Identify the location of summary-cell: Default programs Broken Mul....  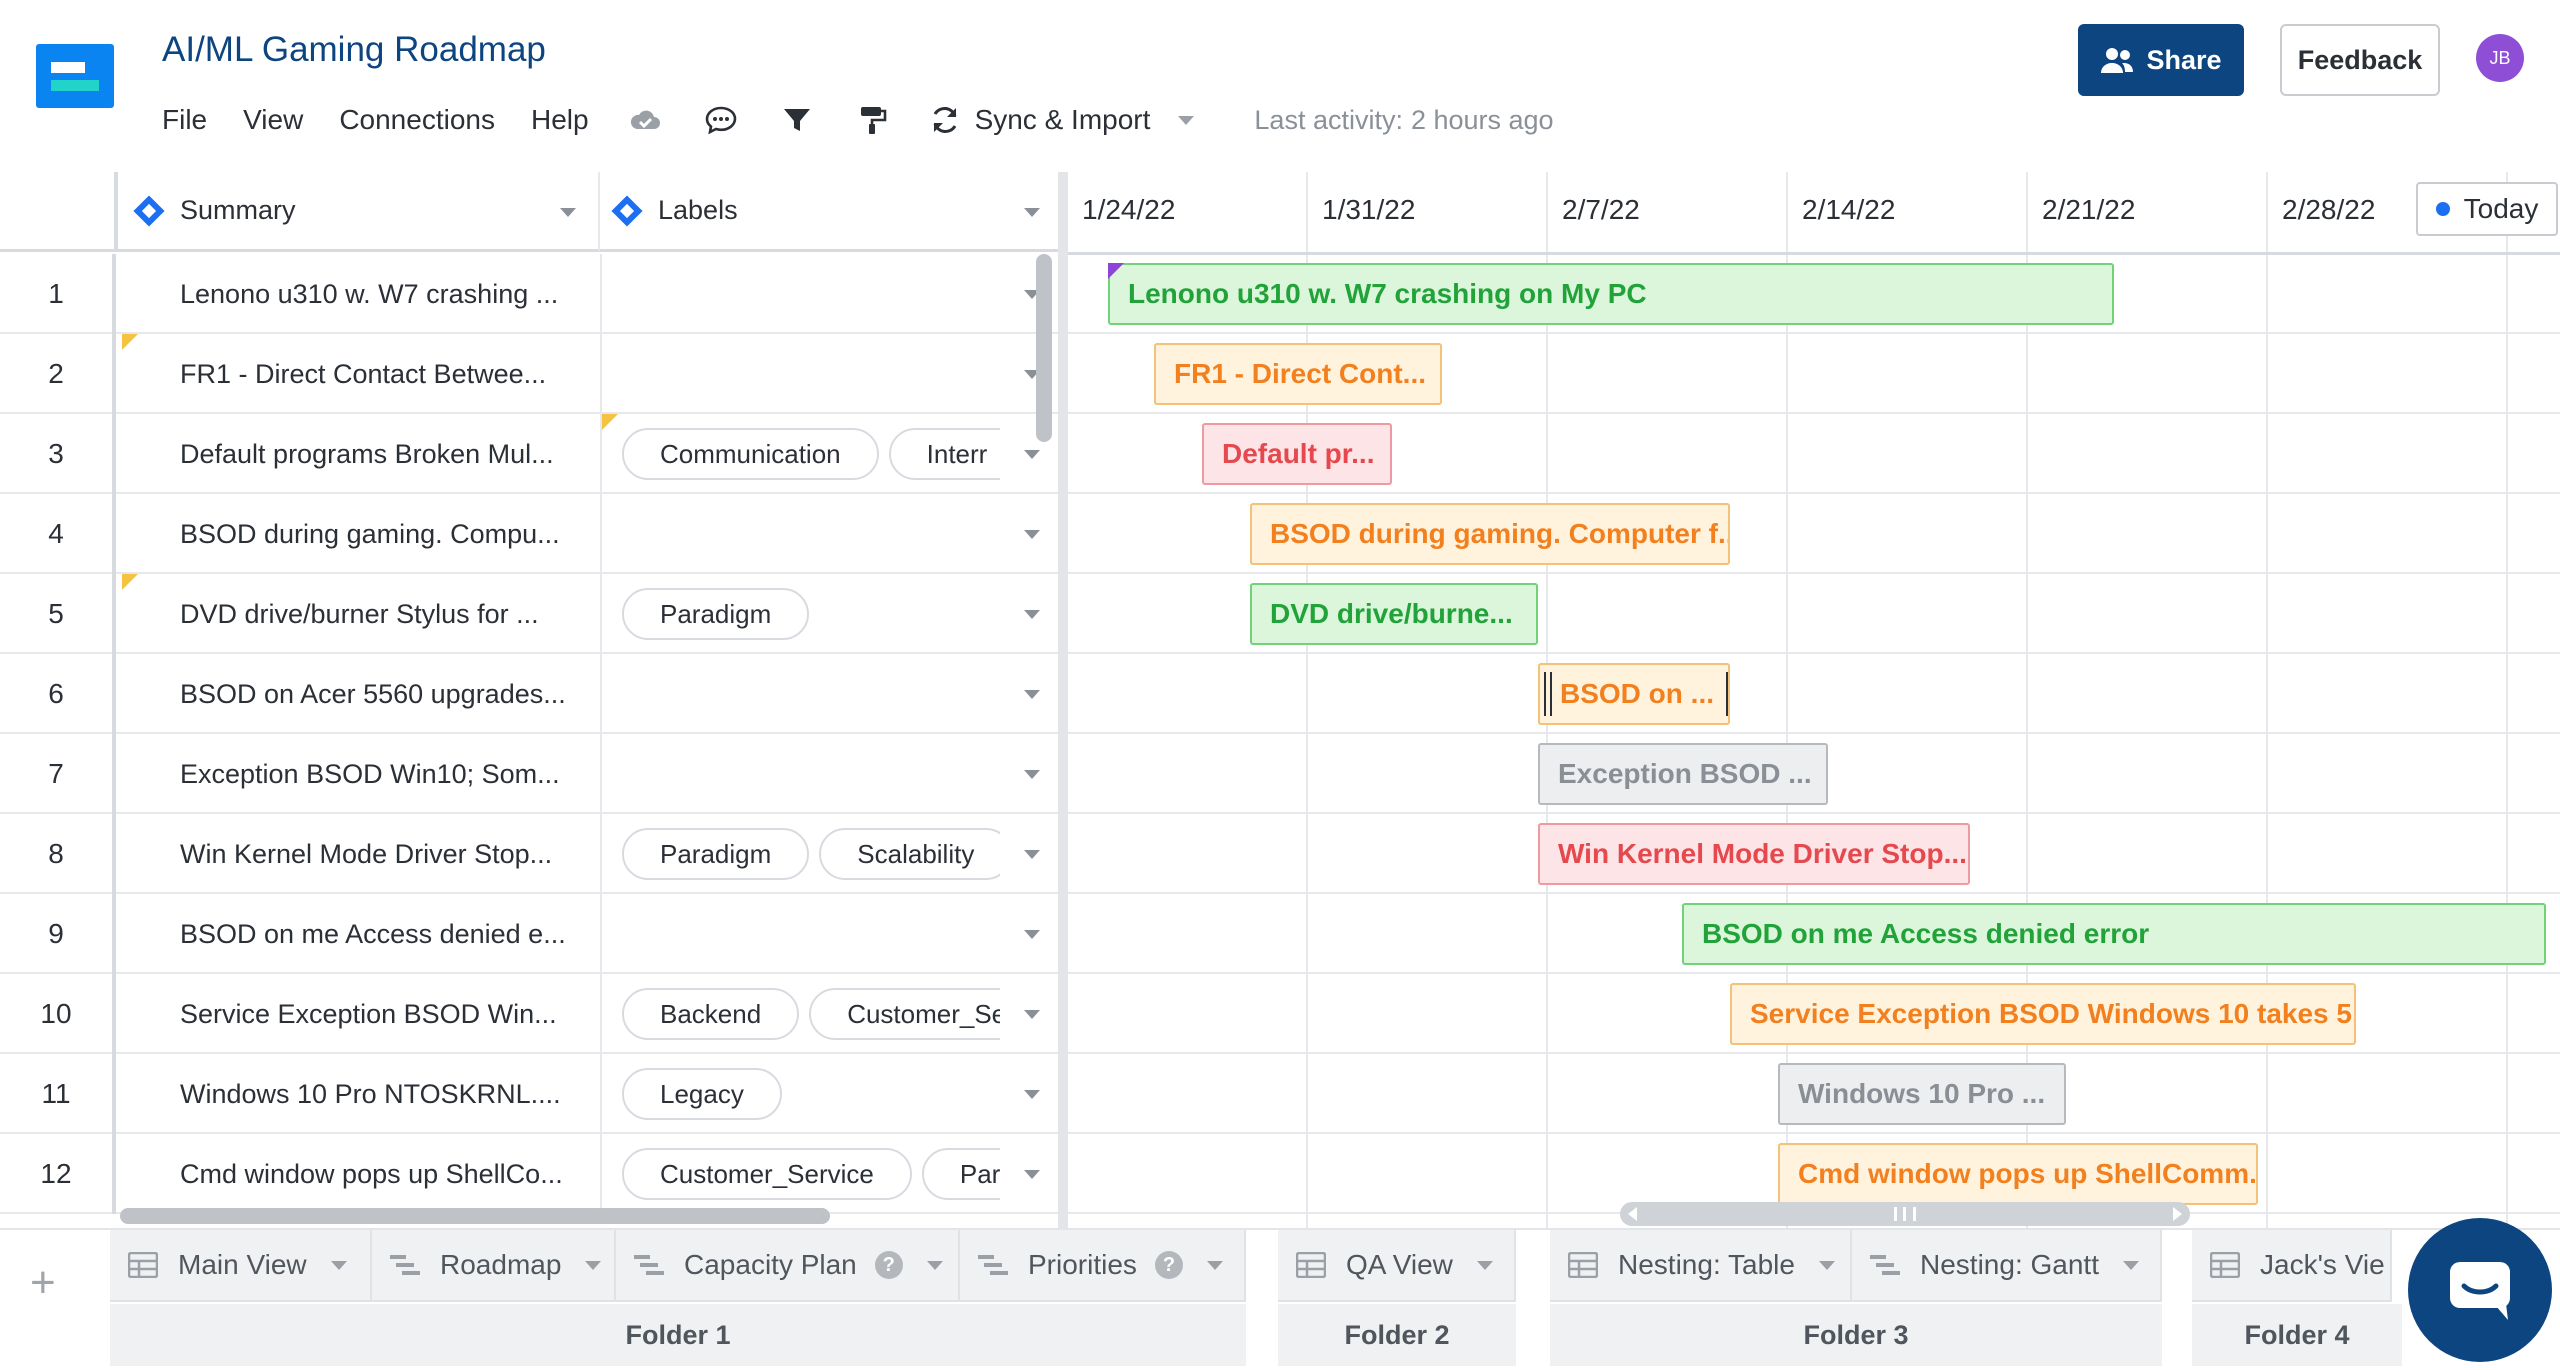
(385, 454).